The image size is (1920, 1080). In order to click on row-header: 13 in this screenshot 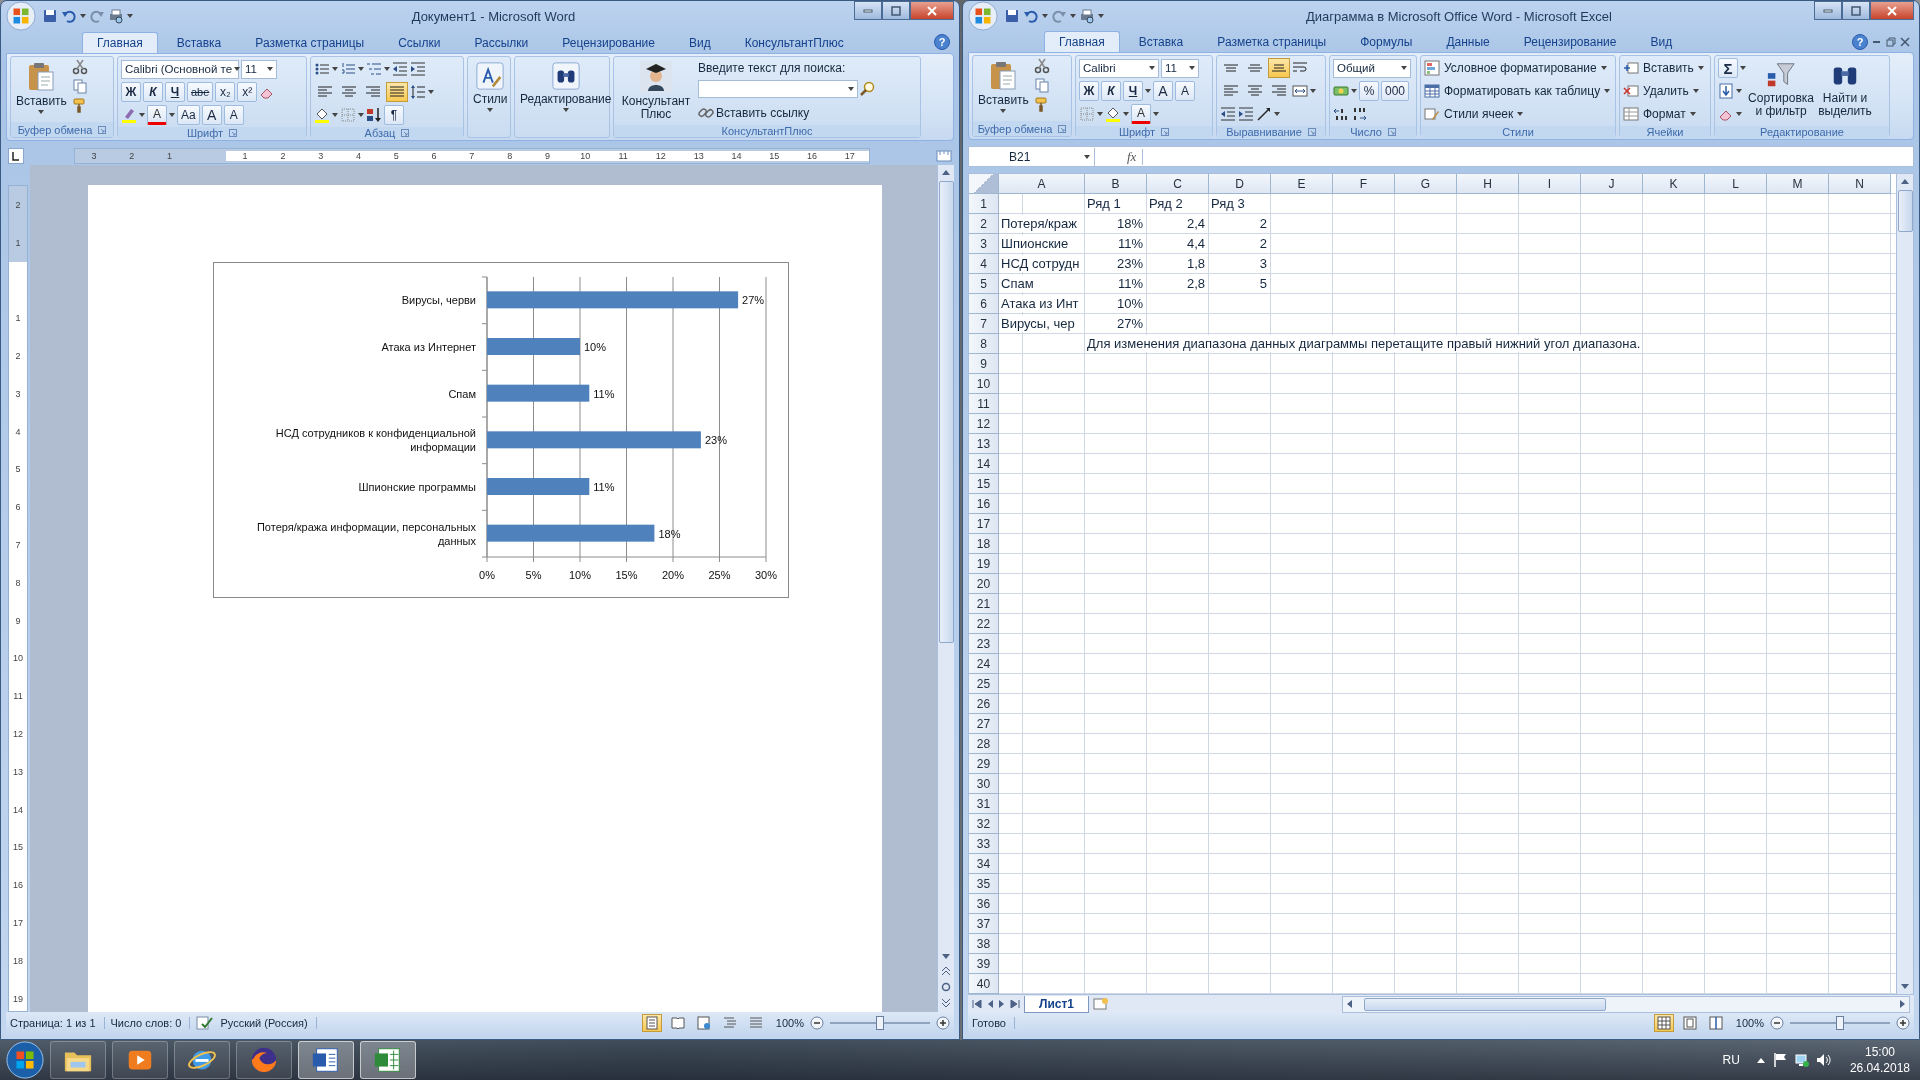, I will do `click(984, 444)`.